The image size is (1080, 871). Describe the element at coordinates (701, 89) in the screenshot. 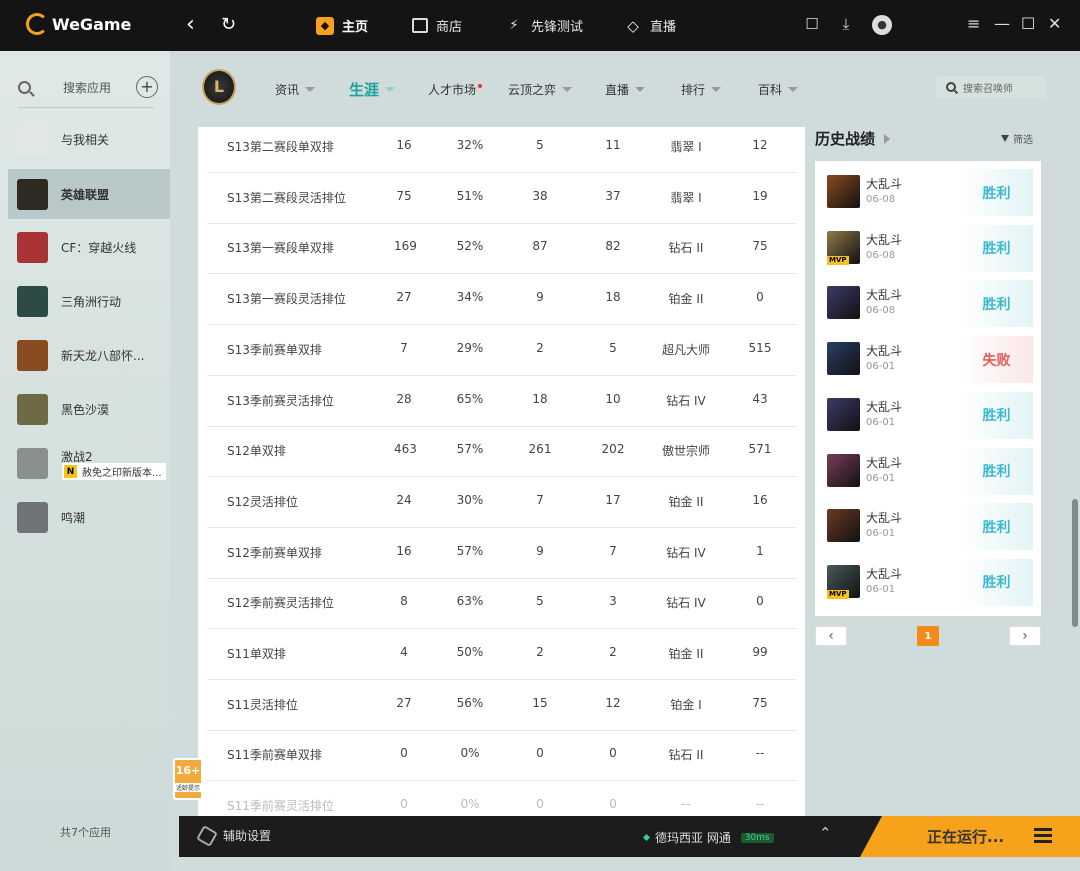

I see `subtab: 排行` at that location.